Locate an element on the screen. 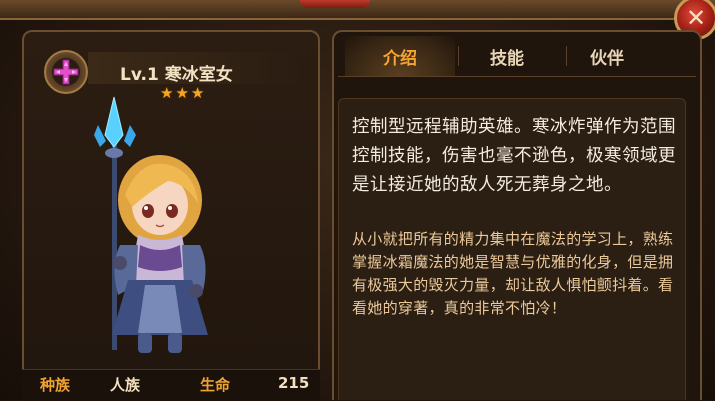 The width and height of the screenshot is (715, 401). race-value: 人族 is located at coordinates (125, 385).